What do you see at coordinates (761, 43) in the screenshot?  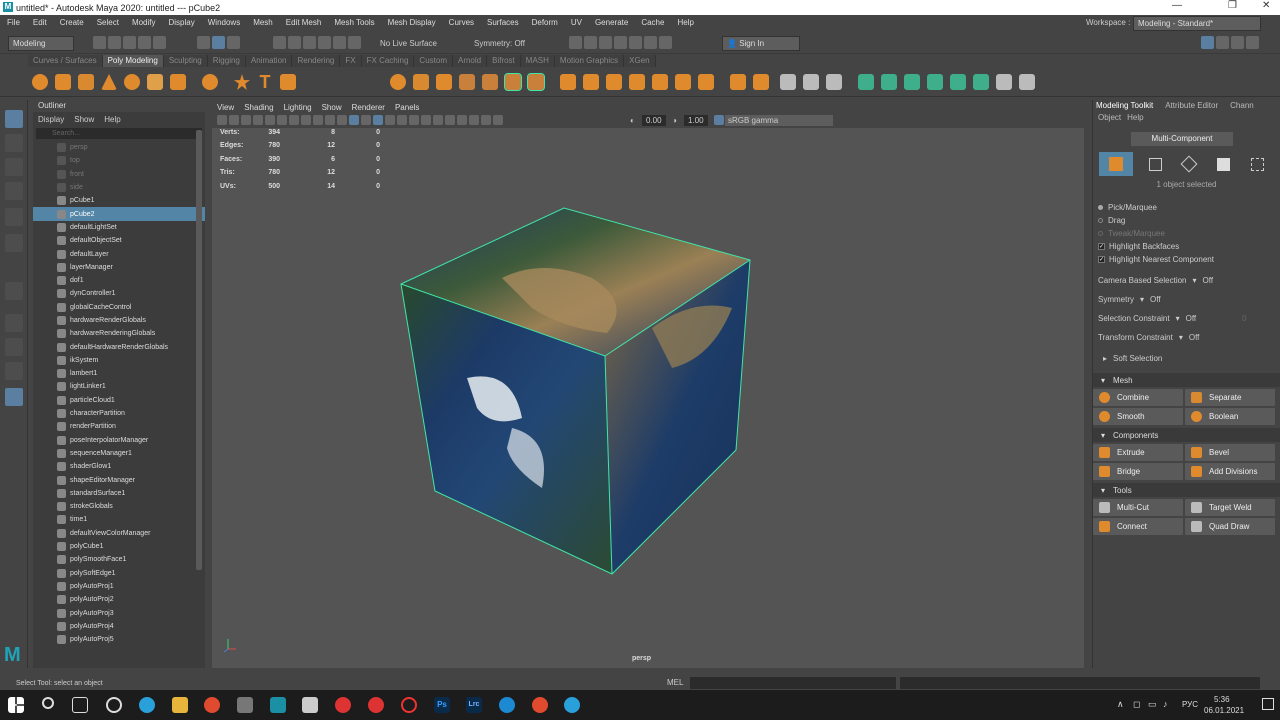 I see `sign-in-dropdown: 👤 Sign In` at bounding box center [761, 43].